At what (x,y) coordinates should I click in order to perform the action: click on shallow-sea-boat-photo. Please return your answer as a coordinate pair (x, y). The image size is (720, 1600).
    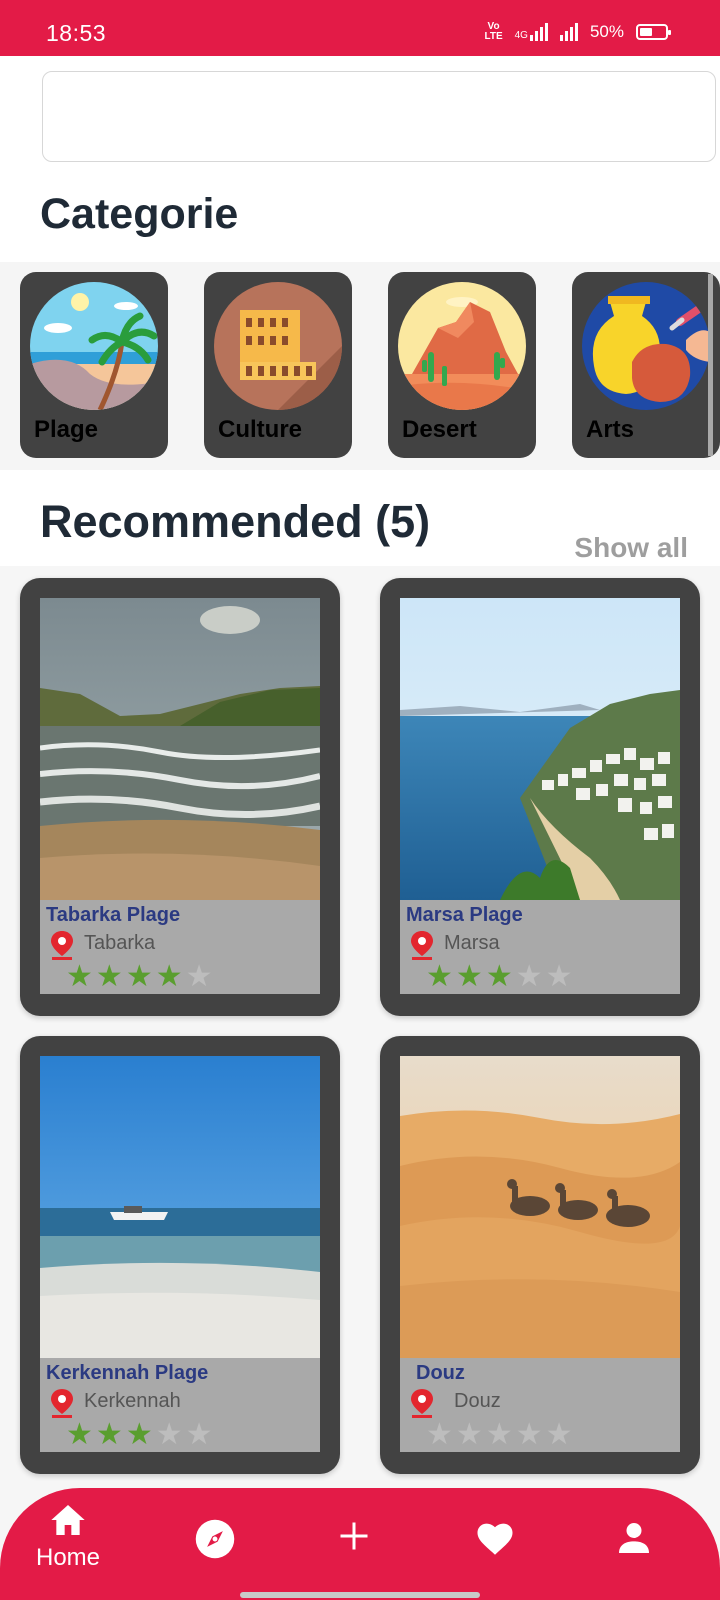
    Looking at the image, I should click on (180, 1207).